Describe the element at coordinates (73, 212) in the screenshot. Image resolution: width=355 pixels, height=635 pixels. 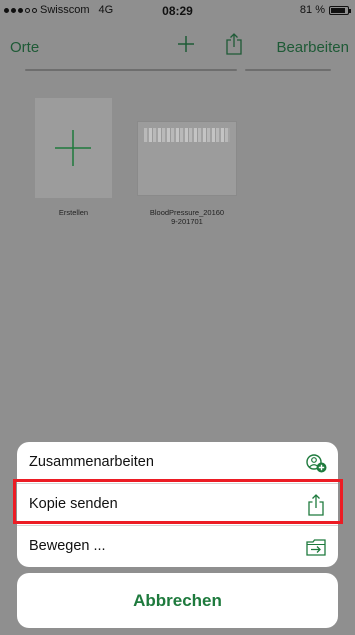
I see `create-label: Erstellen` at that location.